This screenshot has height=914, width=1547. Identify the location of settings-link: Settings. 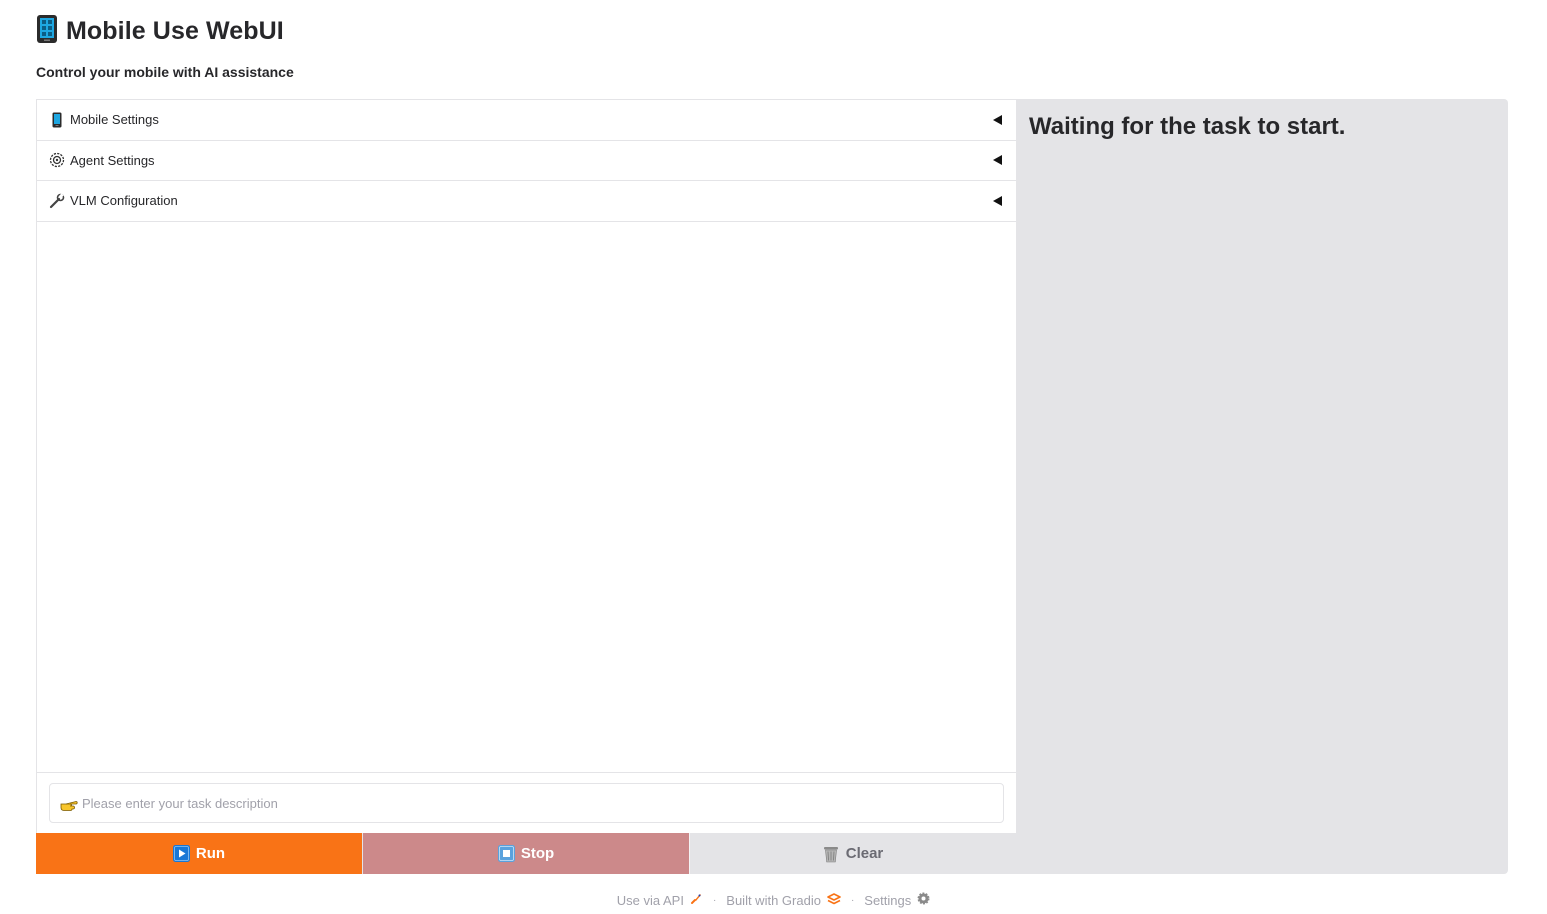
(897, 900).